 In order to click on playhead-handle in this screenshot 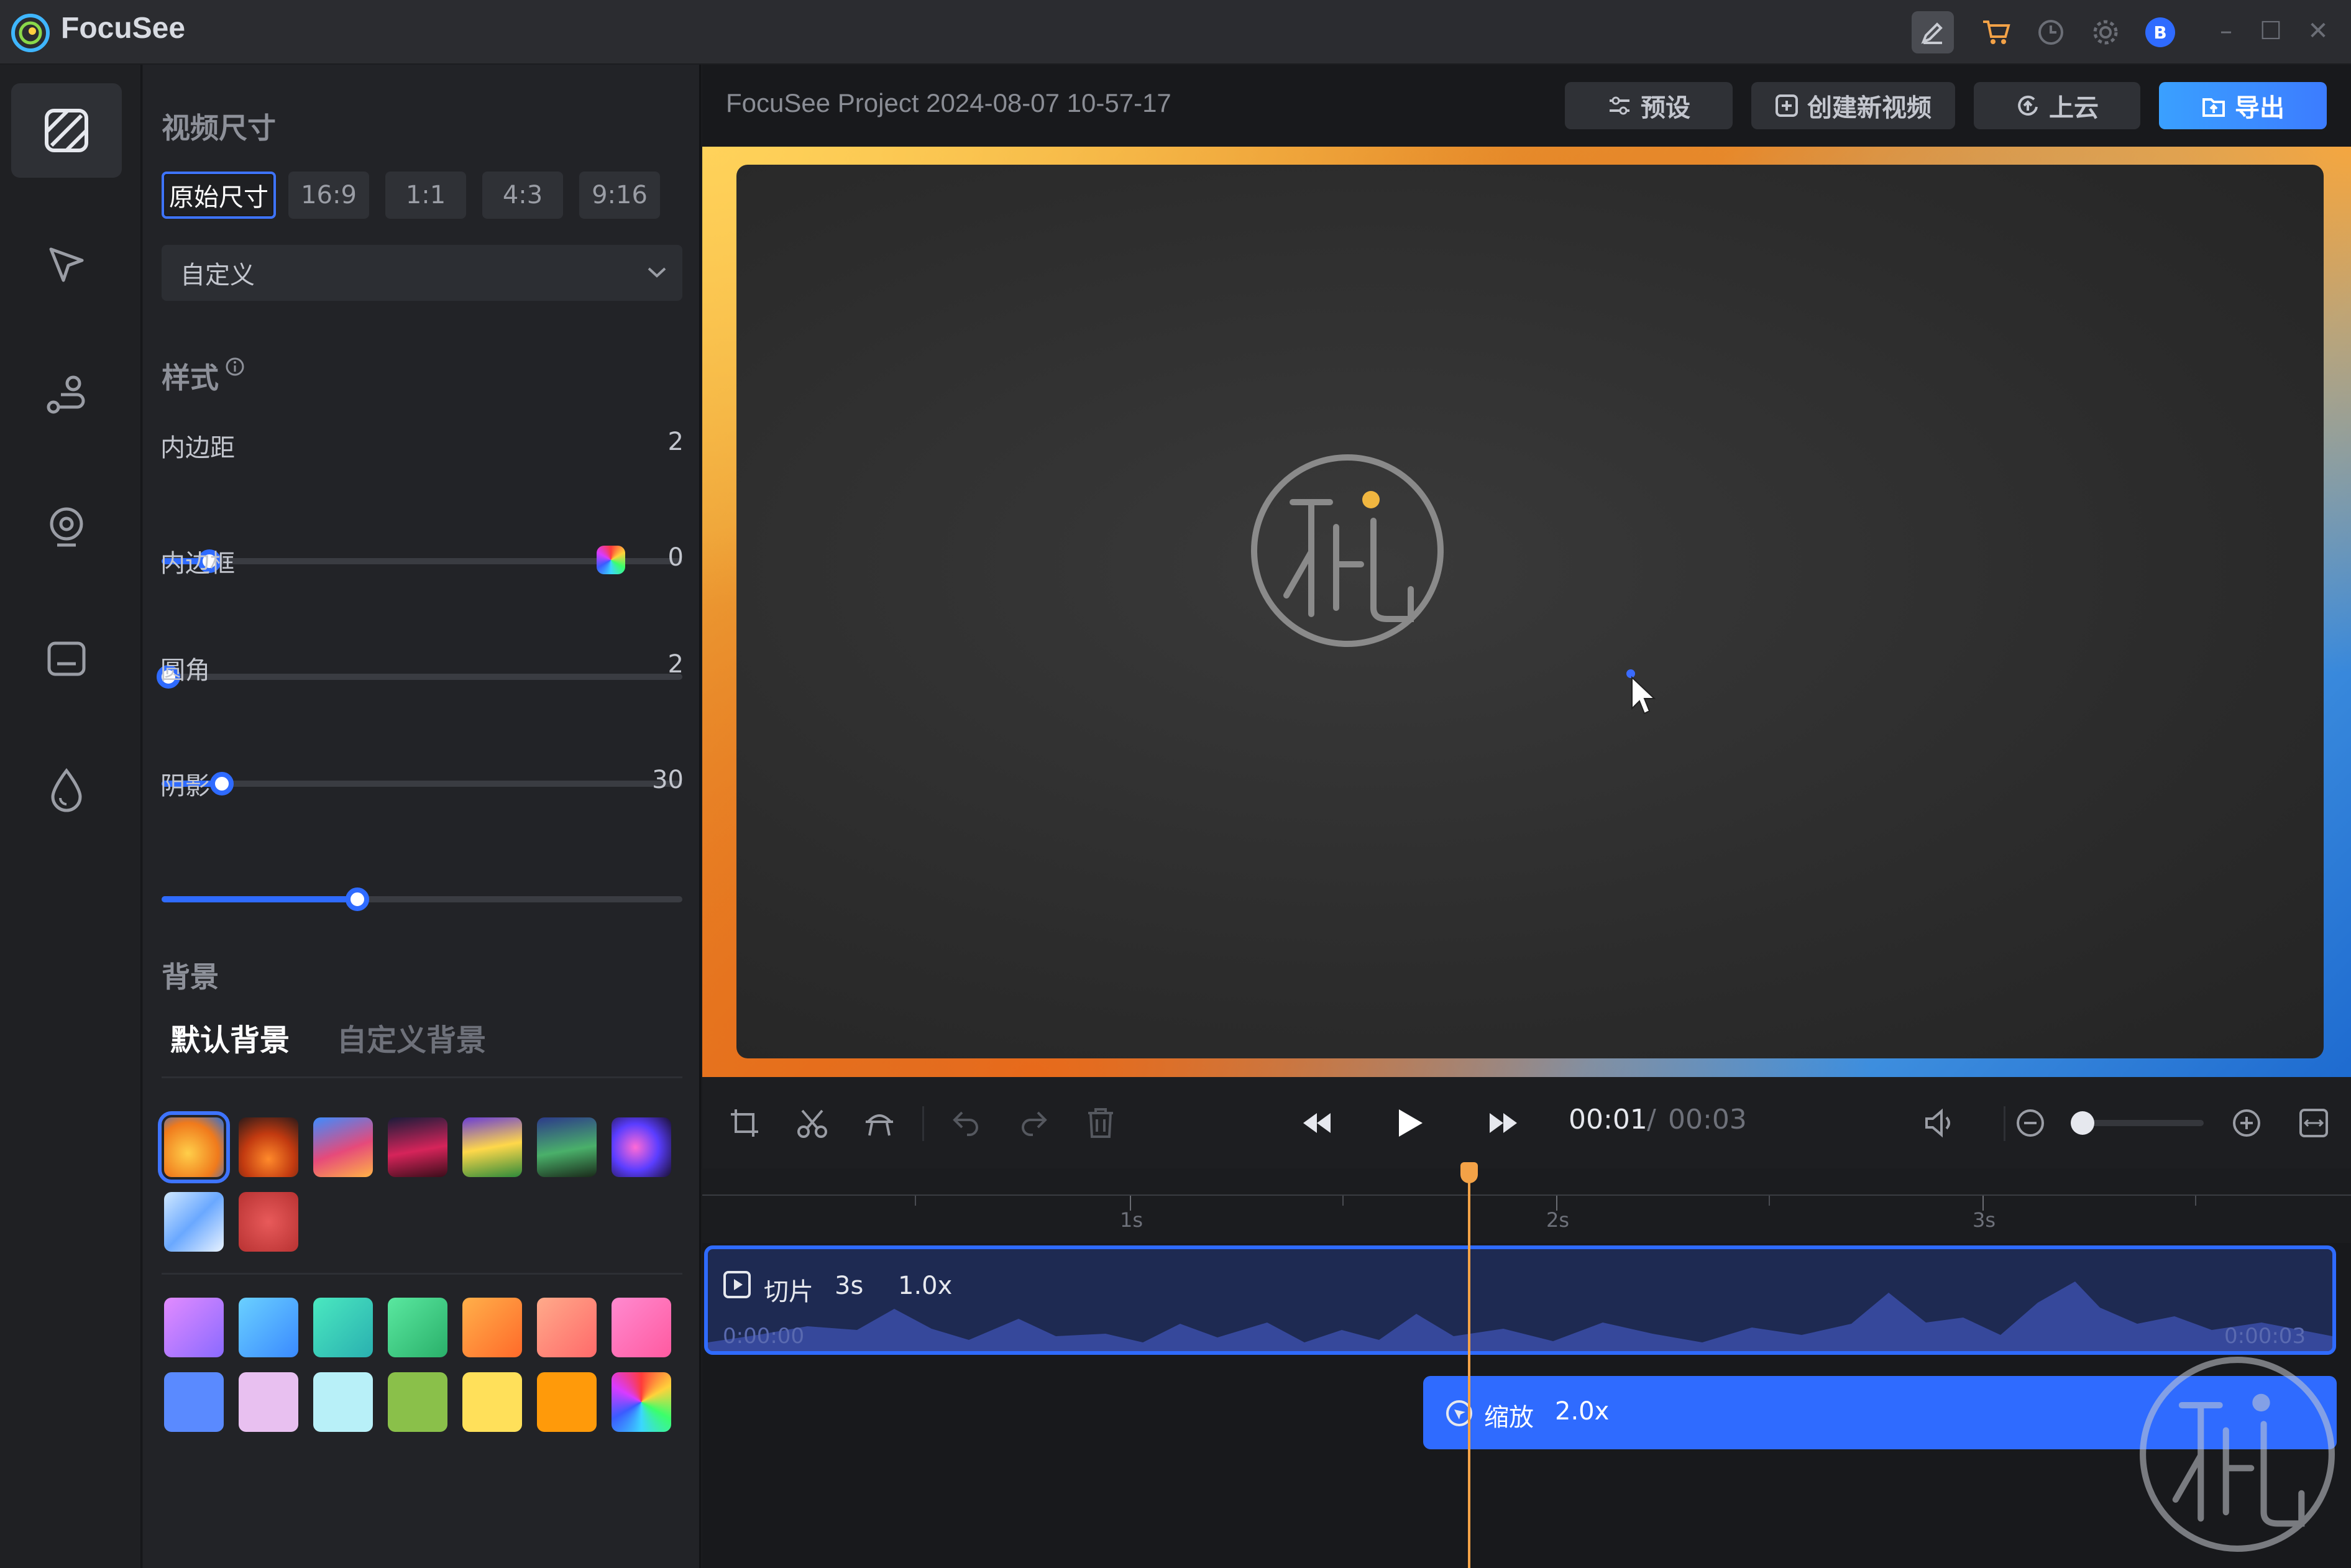, I will do `click(1469, 1172)`.